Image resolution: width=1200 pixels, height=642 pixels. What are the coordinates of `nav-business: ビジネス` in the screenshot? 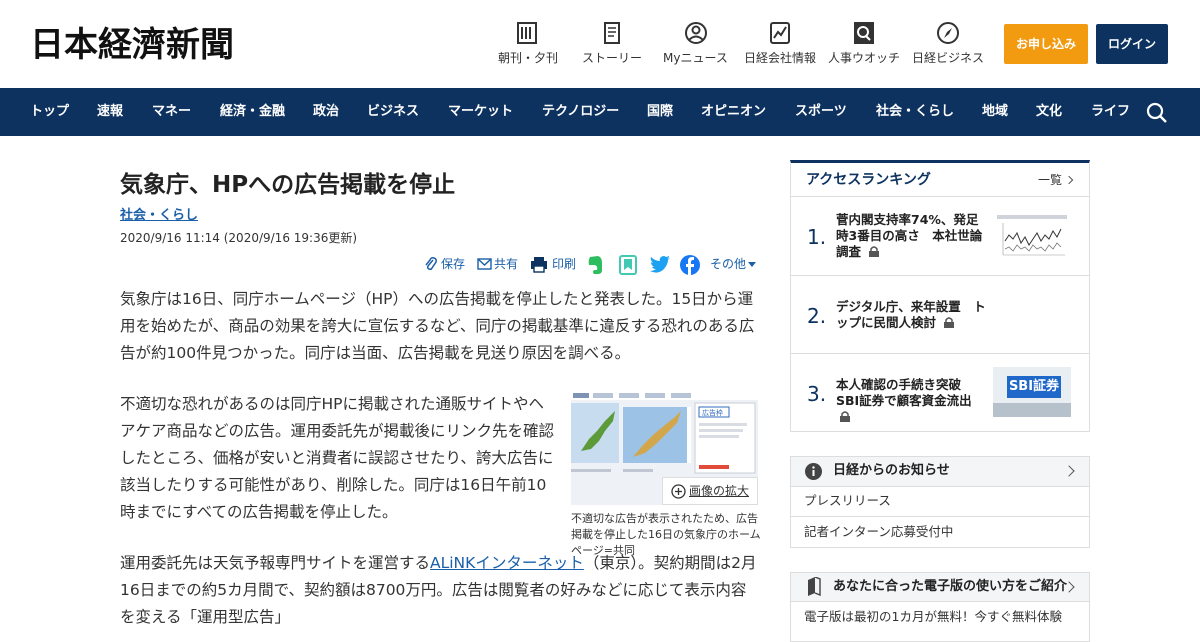 It's located at (393, 112).